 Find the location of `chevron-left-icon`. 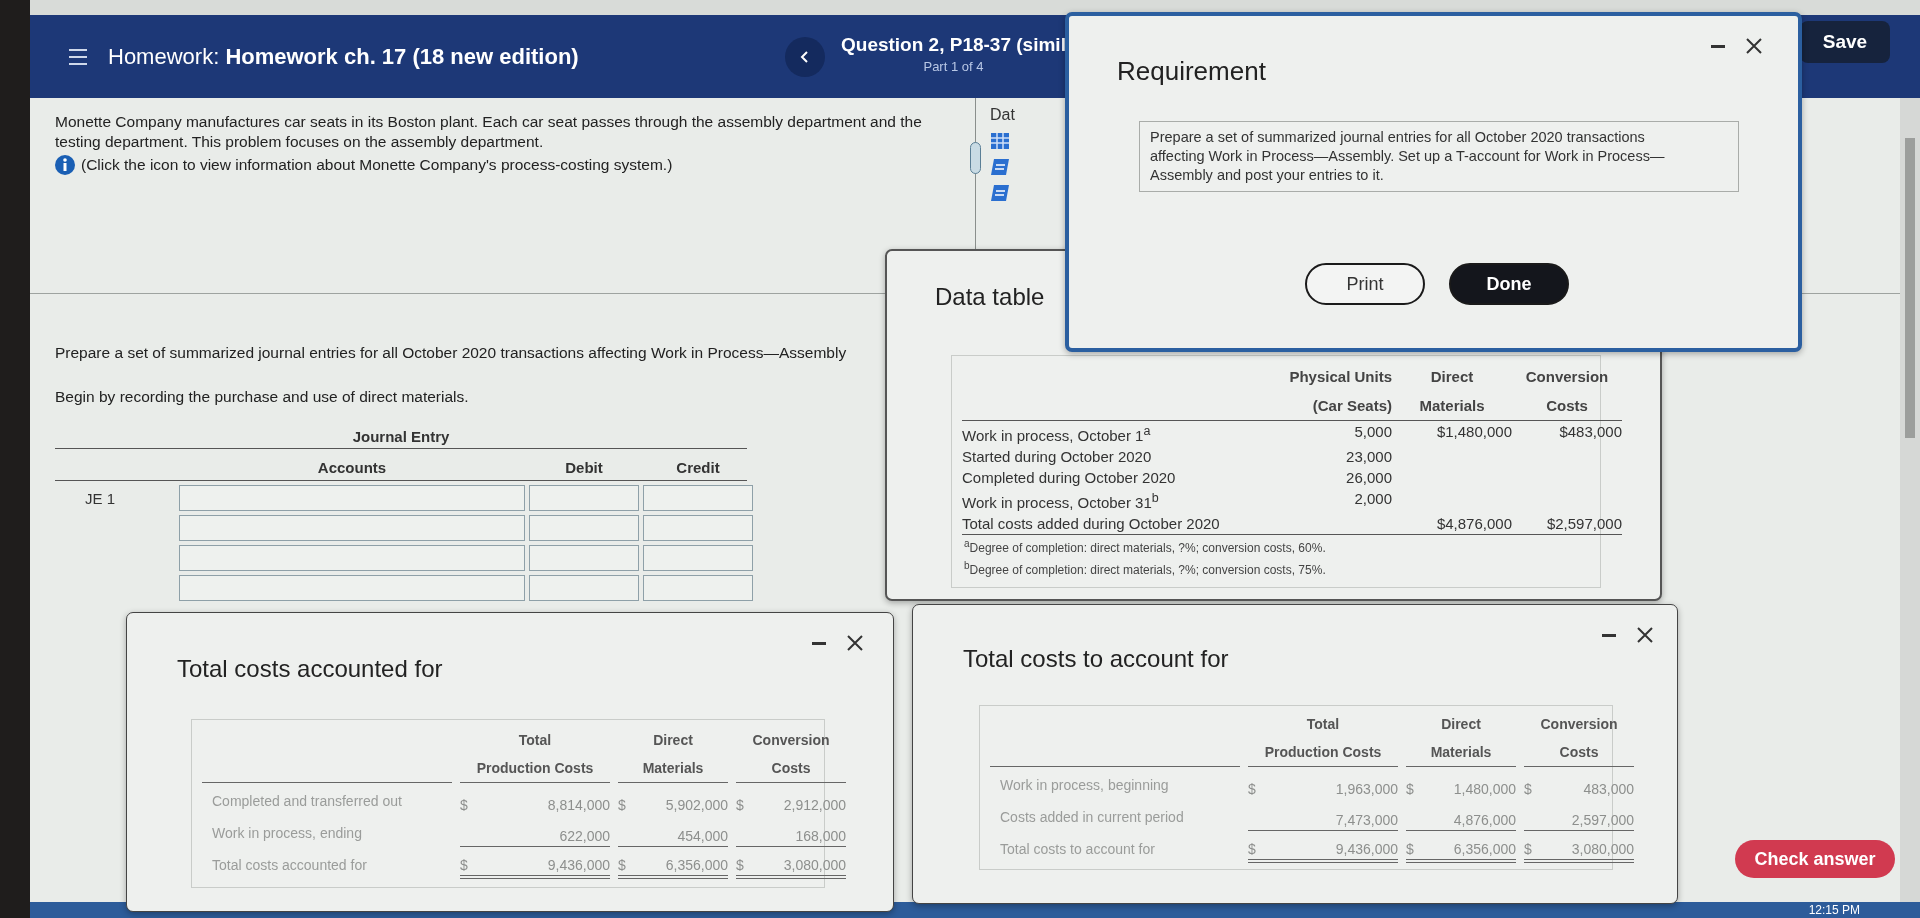

chevron-left-icon is located at coordinates (805, 56).